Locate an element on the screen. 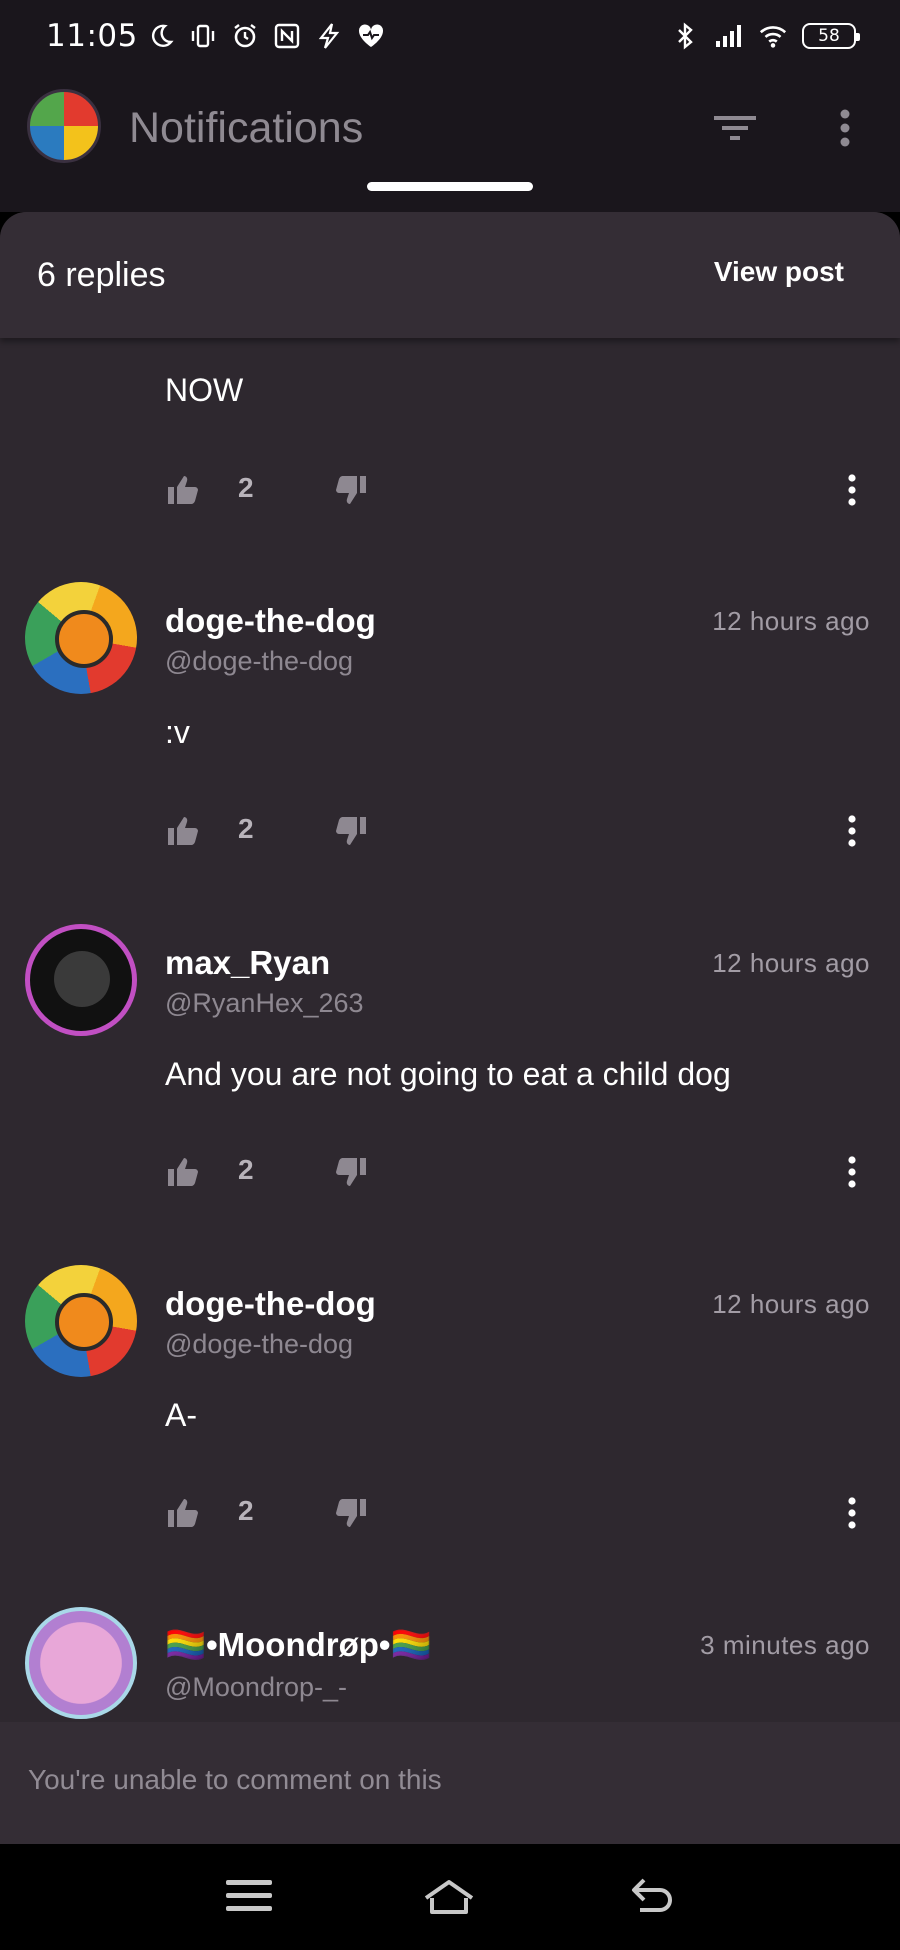  comment-text: A- is located at coordinates (181, 1415).